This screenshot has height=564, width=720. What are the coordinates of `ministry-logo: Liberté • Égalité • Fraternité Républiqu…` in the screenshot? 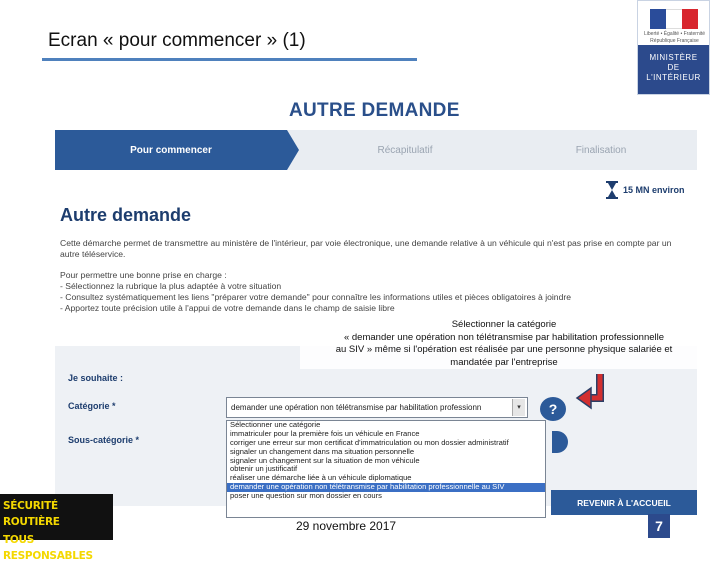 It's located at (673, 47).